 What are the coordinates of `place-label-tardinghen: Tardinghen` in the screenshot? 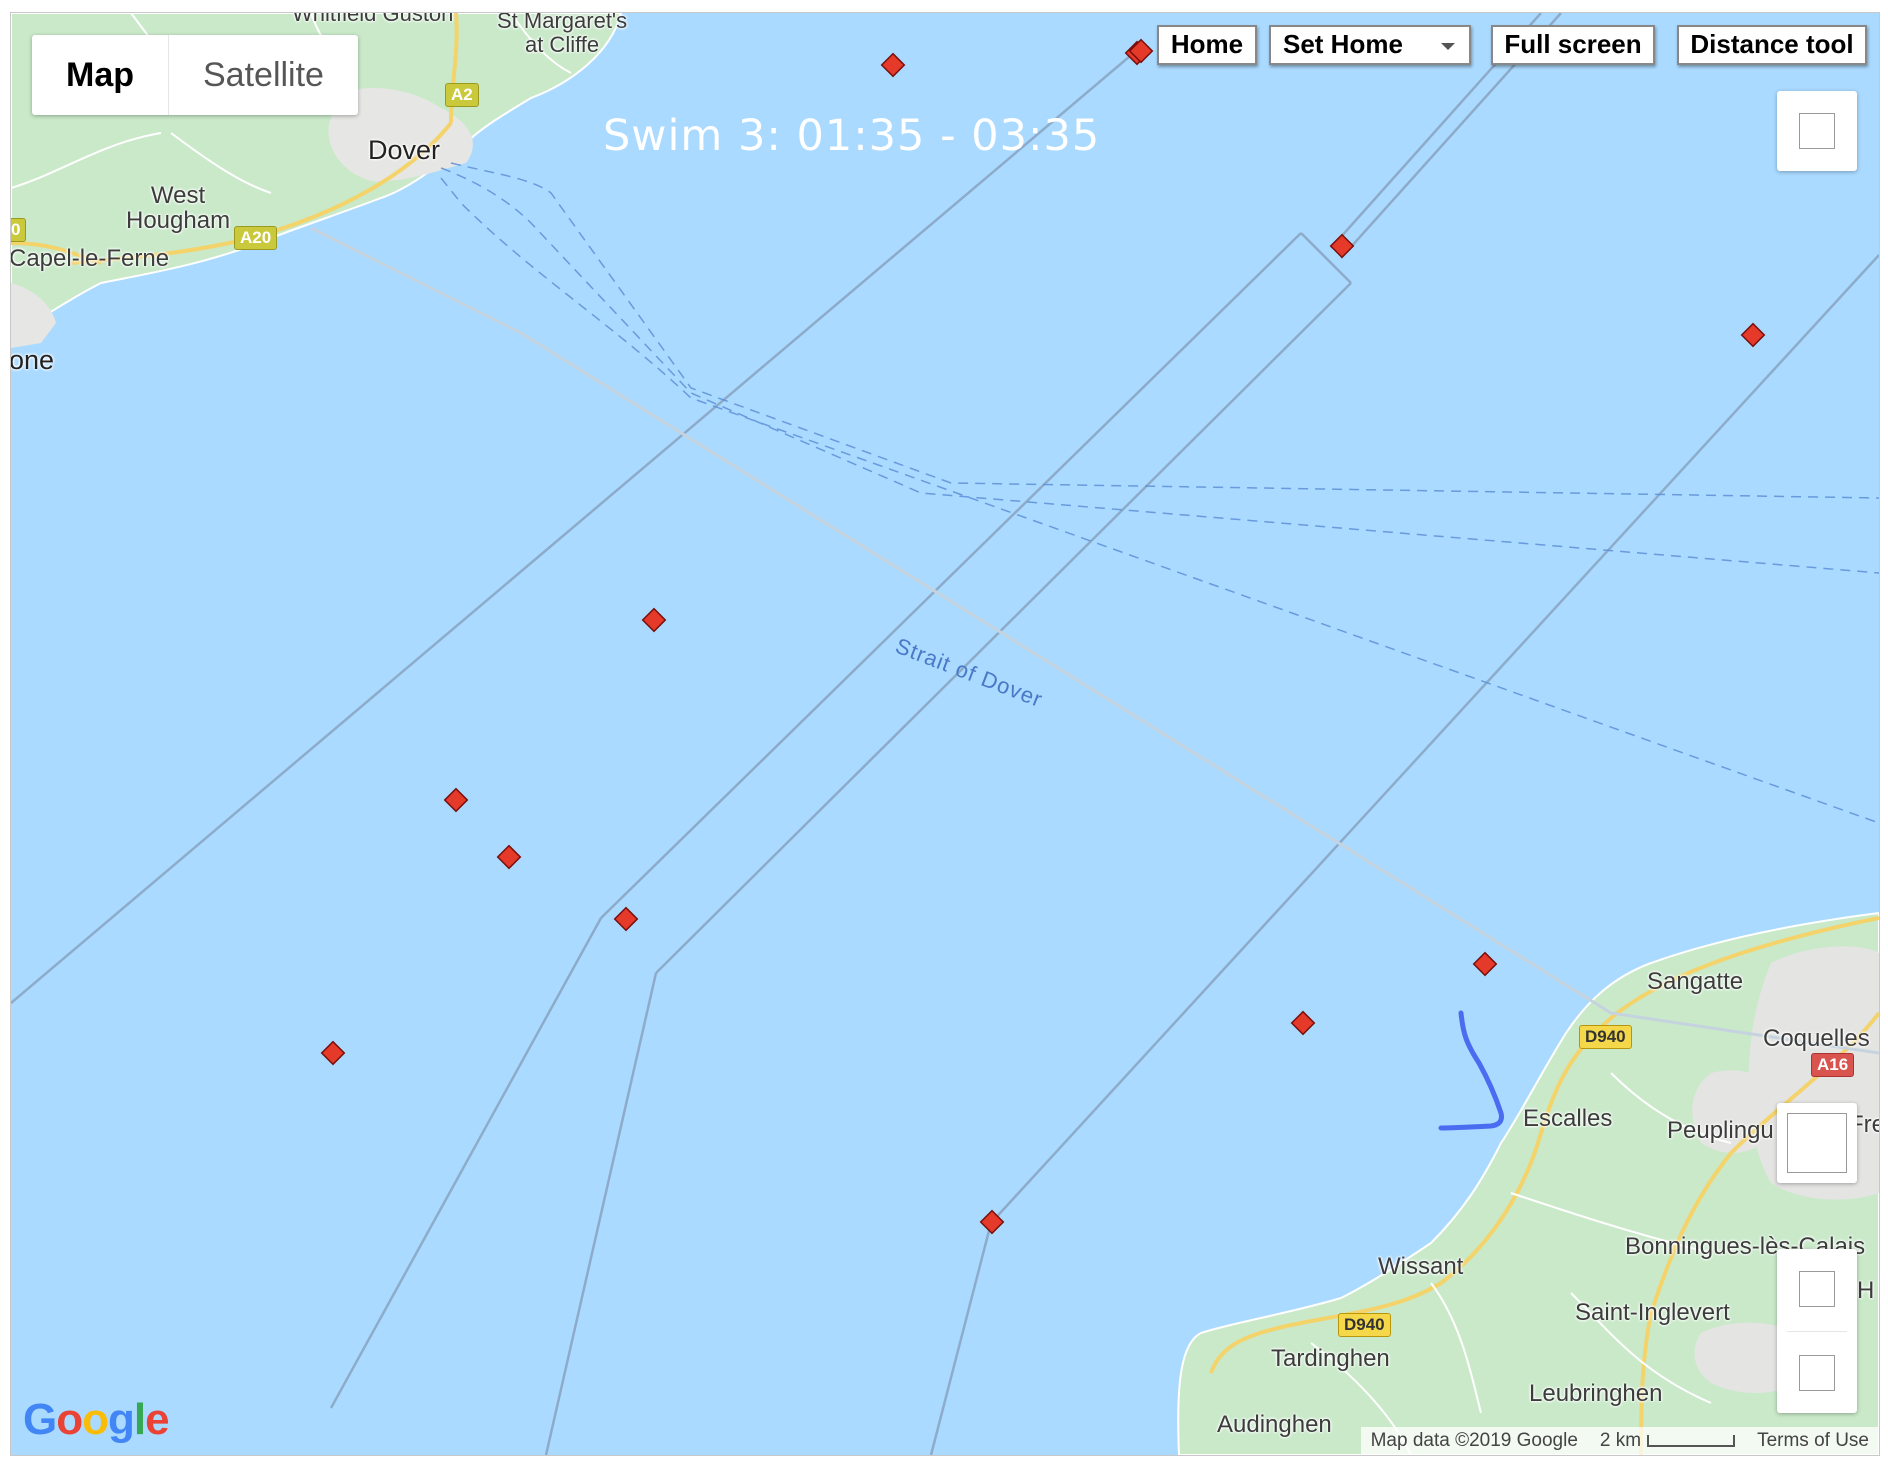 It's located at (1330, 1358).